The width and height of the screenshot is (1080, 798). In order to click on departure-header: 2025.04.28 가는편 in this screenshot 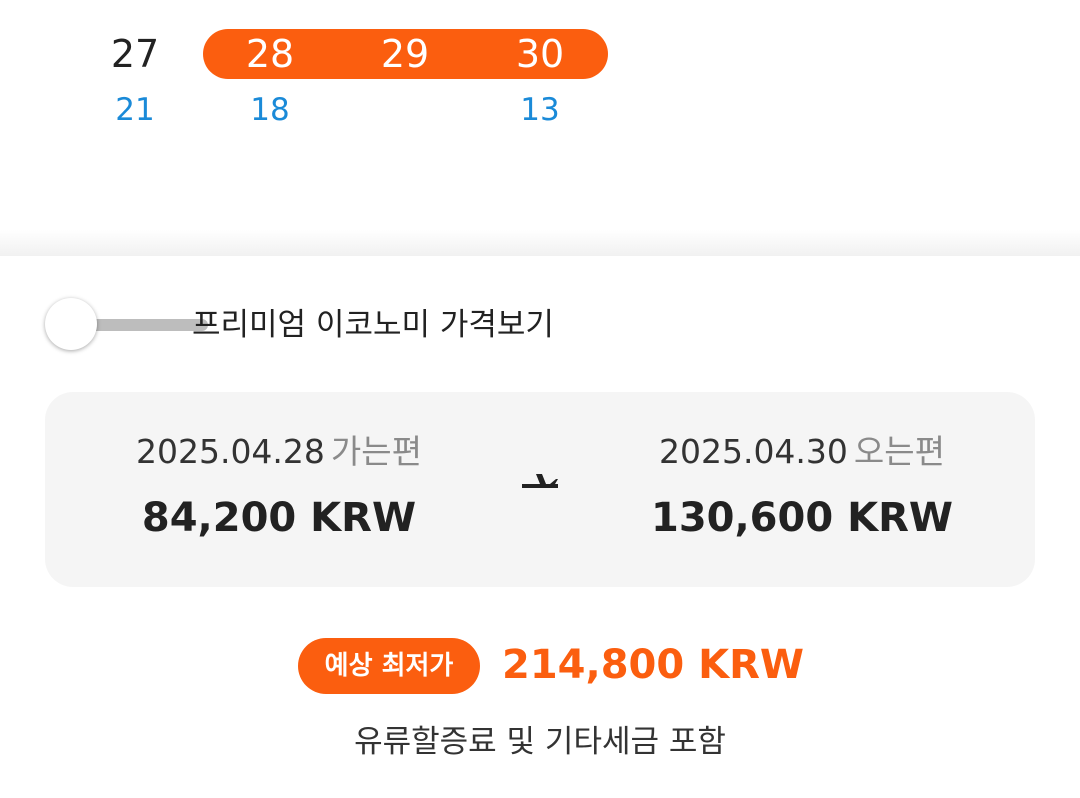, I will do `click(279, 452)`.